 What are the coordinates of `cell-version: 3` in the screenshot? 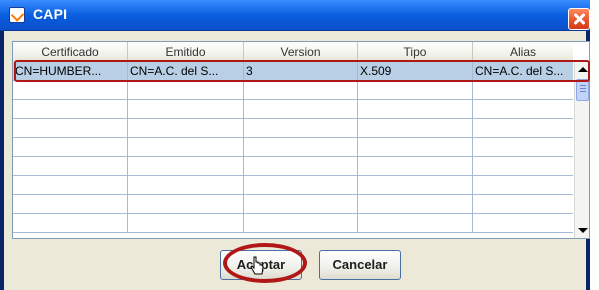 It's located at (301, 71).